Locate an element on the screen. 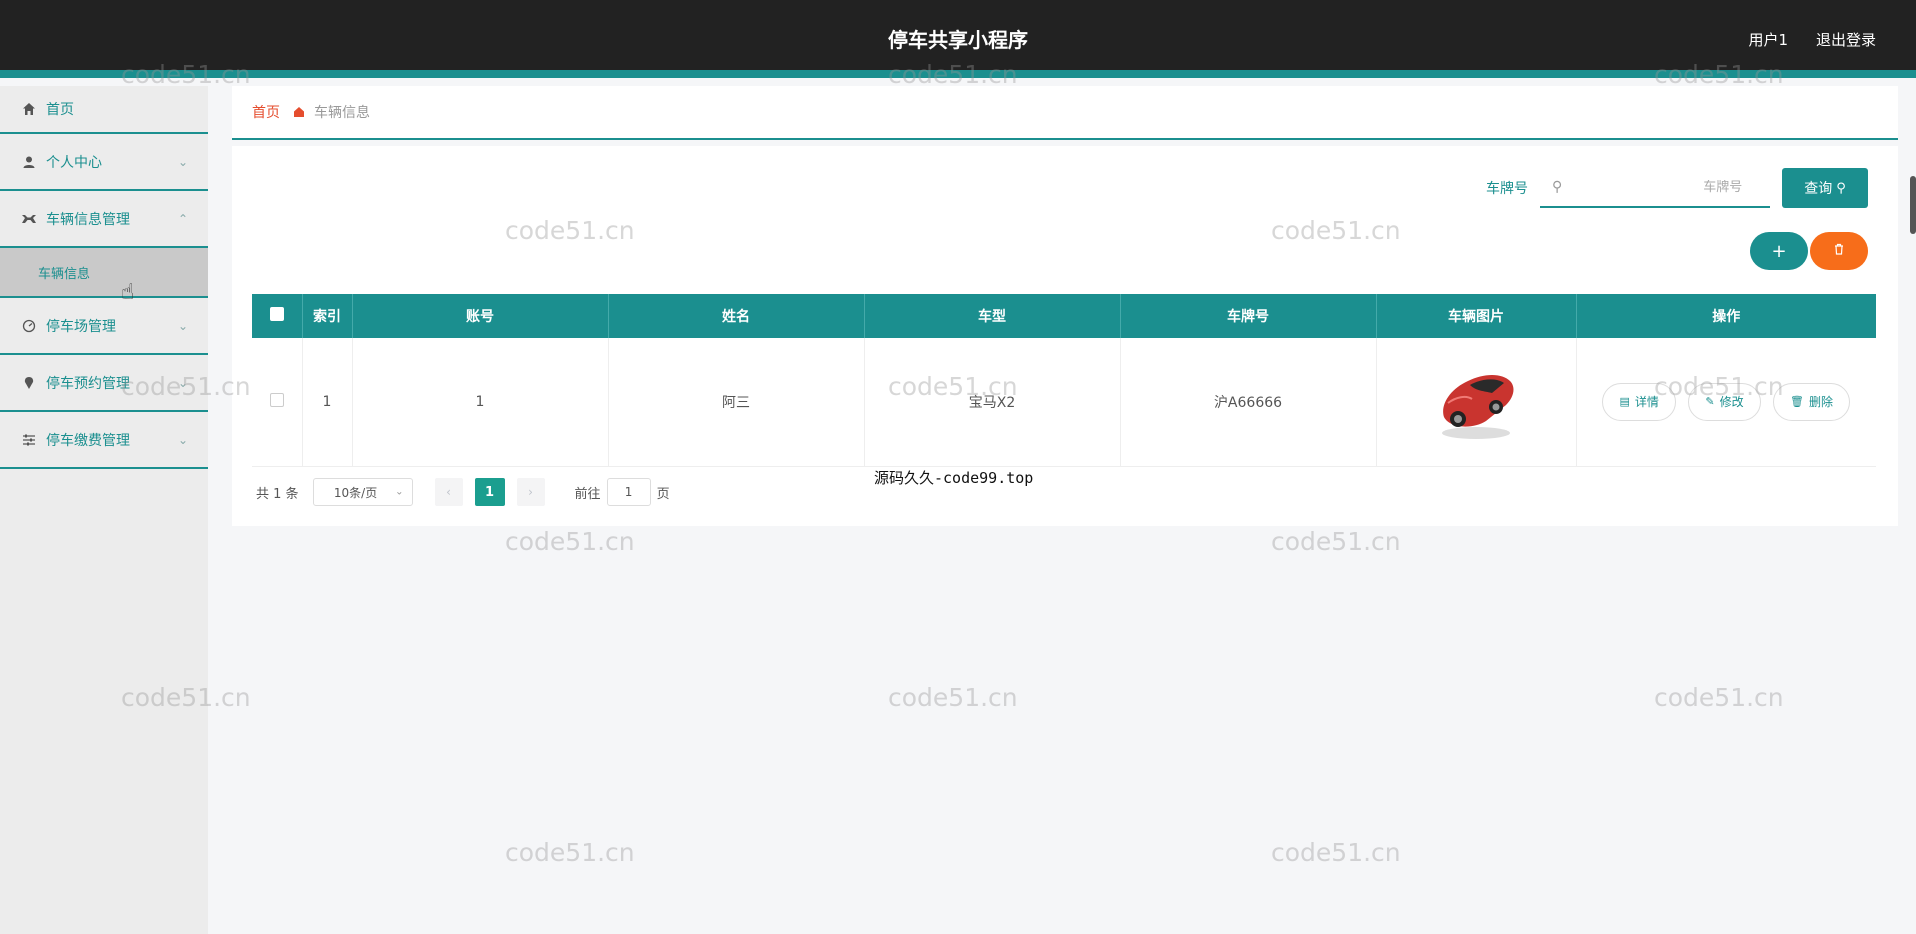 The image size is (1916, 934). breadcrumb-home: 首页 is located at coordinates (266, 112).